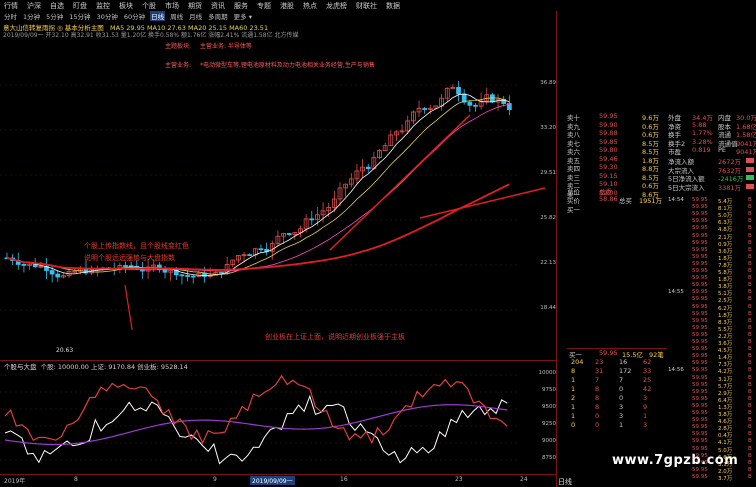  What do you see at coordinates (264, 6) in the screenshot?
I see `menu-item: 专题` at bounding box center [264, 6].